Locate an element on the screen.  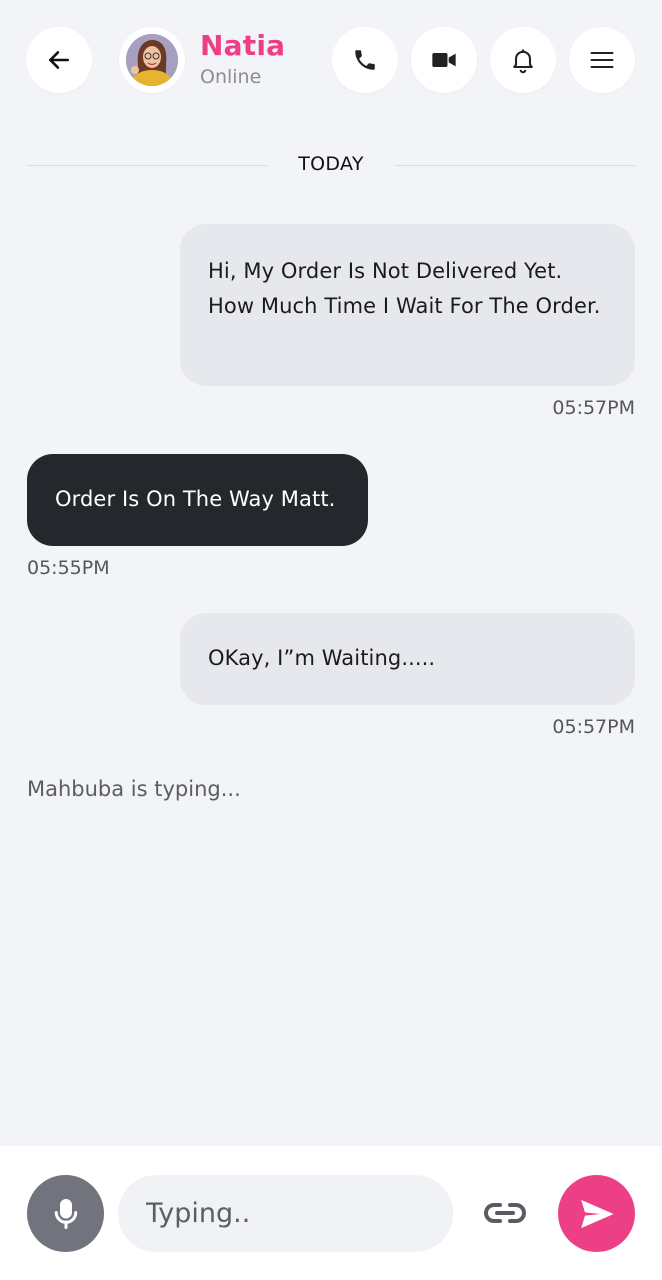
back-button is located at coordinates (59, 60).